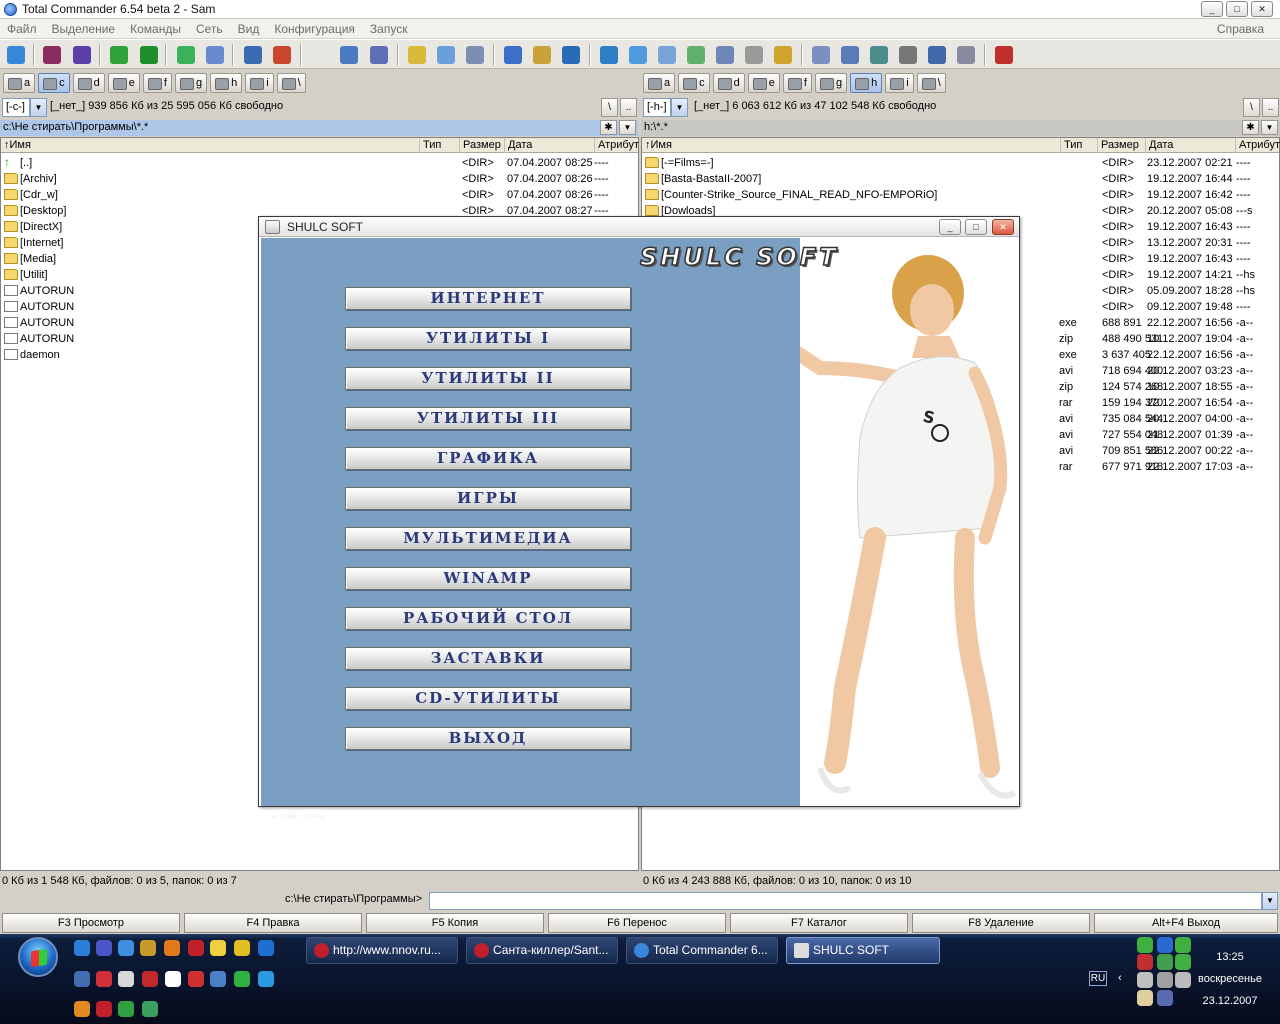  What do you see at coordinates (155, 29) in the screenshot?
I see `menu-commands: Команды` at bounding box center [155, 29].